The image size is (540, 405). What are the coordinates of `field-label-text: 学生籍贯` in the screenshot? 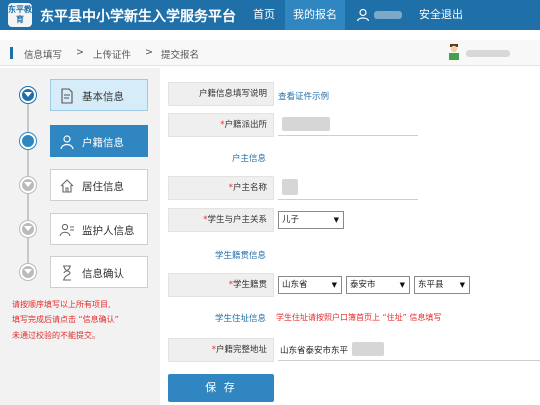 It's located at (249, 285).